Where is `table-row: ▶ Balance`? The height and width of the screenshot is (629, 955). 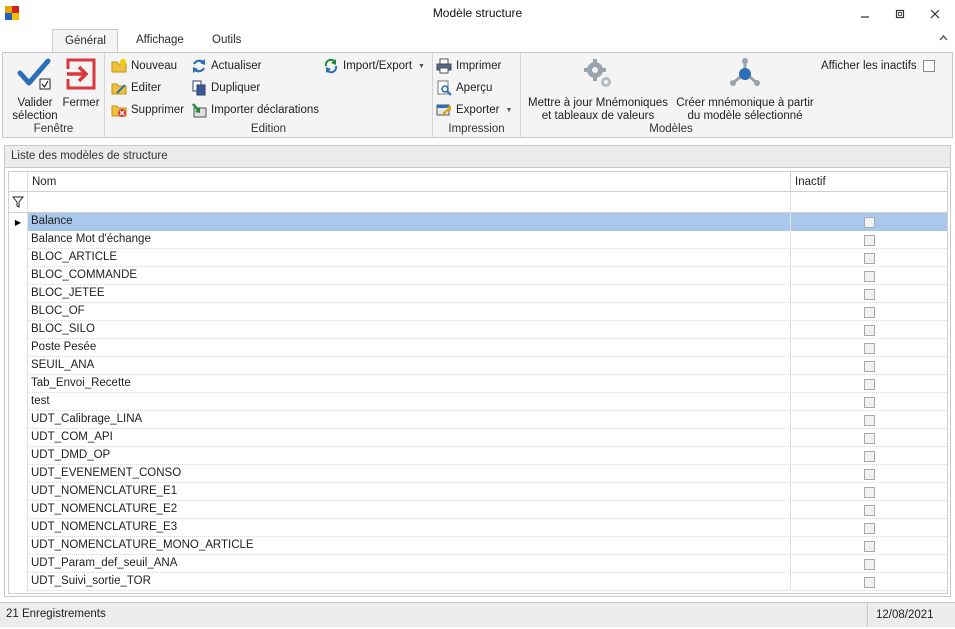 table-row: ▶ Balance is located at coordinates (478, 222).